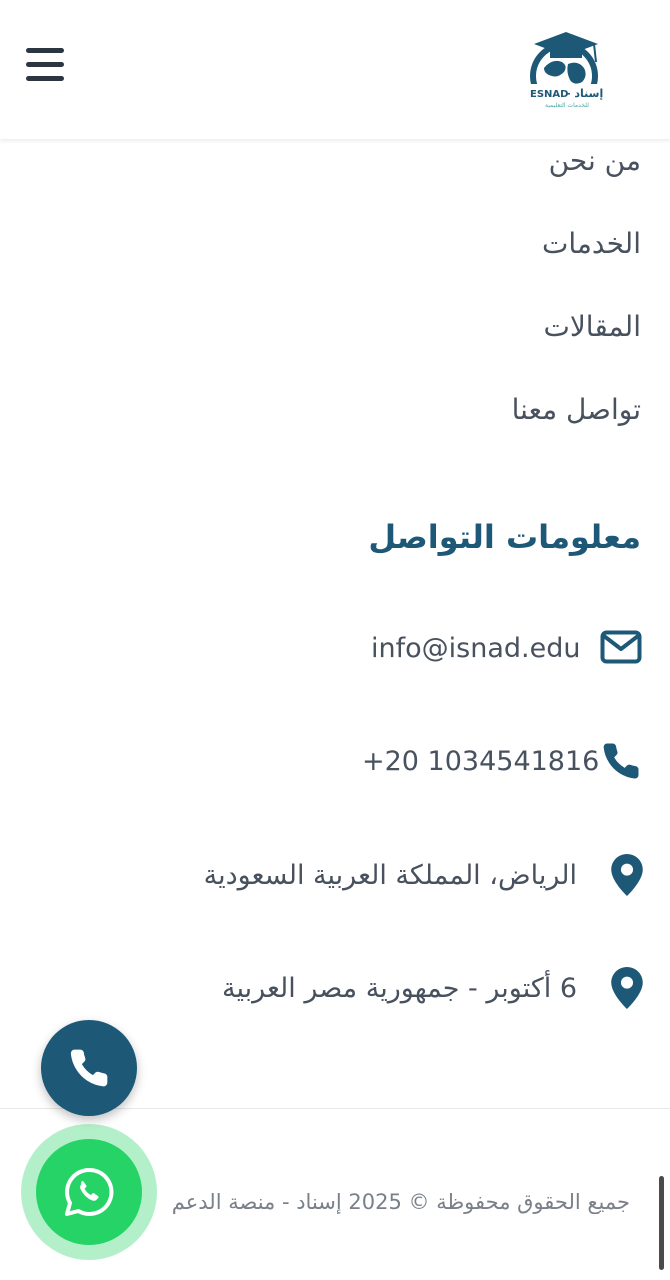 This screenshot has height=1280, width=670. Describe the element at coordinates (576, 409) in the screenshot. I see `nav-link-contact: تواصل معنا` at that location.